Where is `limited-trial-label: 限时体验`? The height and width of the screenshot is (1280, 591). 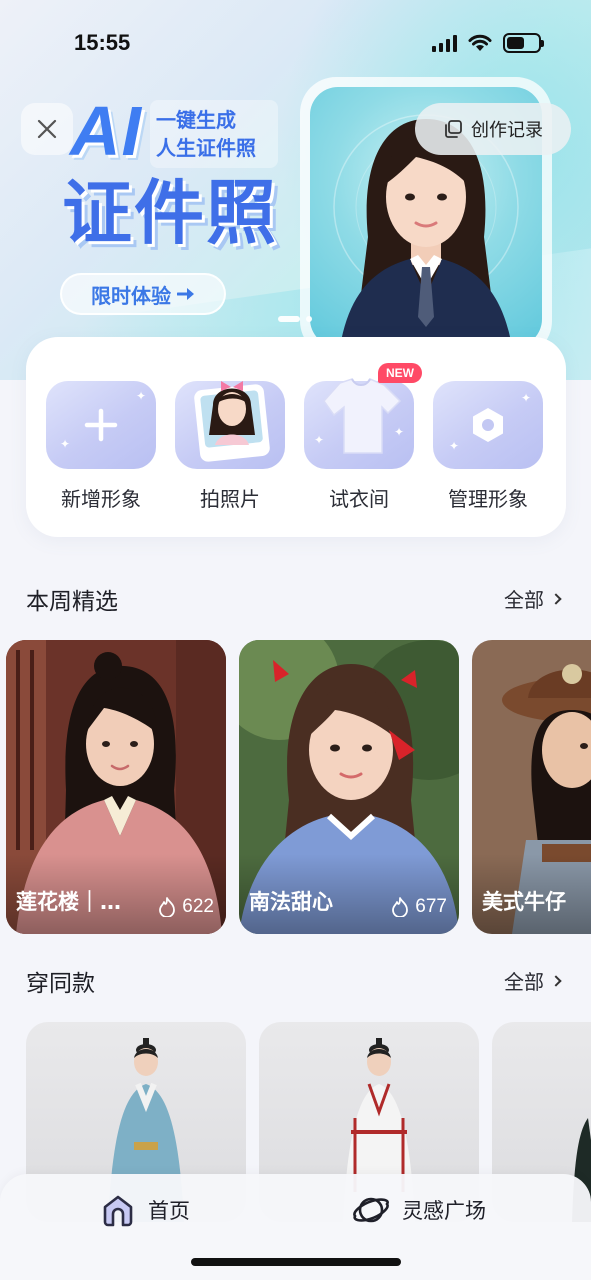
limited-trial-label: 限时体验 is located at coordinates (131, 295).